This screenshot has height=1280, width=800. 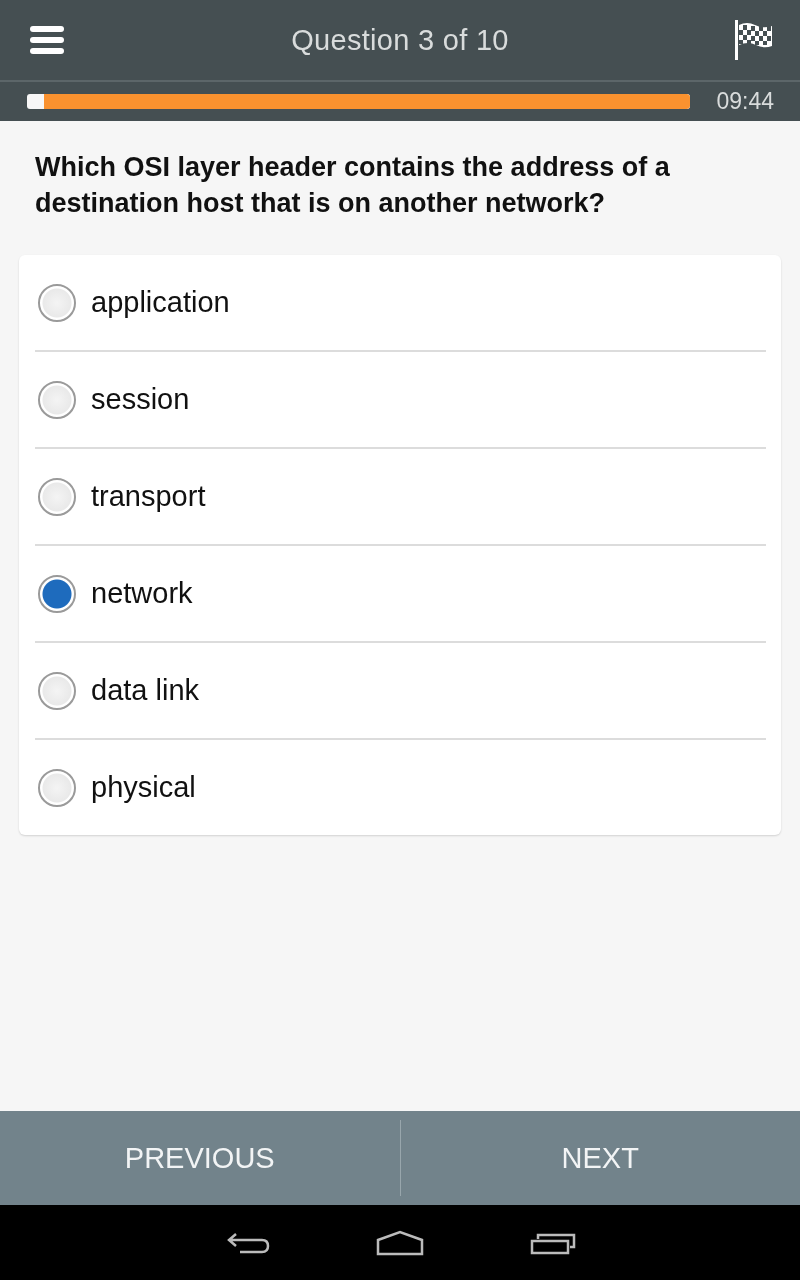 What do you see at coordinates (140, 399) in the screenshot?
I see `option-label: session` at bounding box center [140, 399].